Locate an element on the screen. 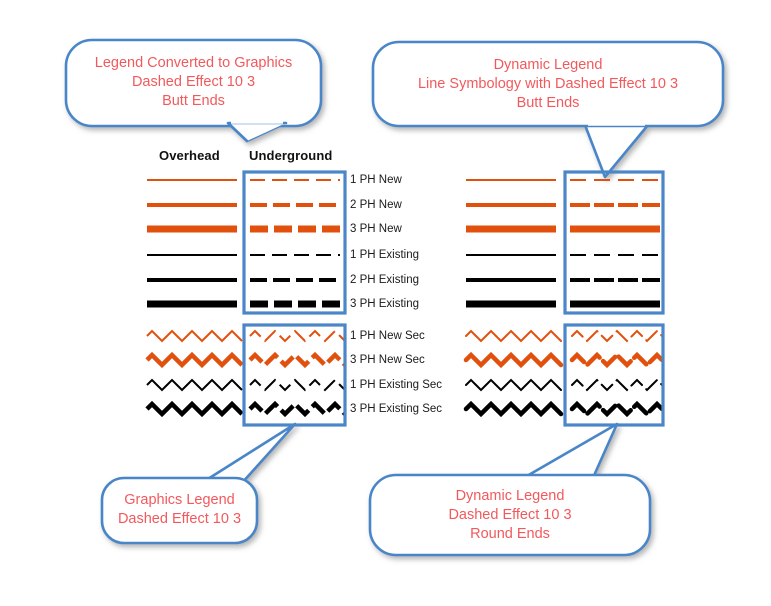 This screenshot has height=606, width=771. legend-label-1ph-new: 1 PH New is located at coordinates (376, 180).